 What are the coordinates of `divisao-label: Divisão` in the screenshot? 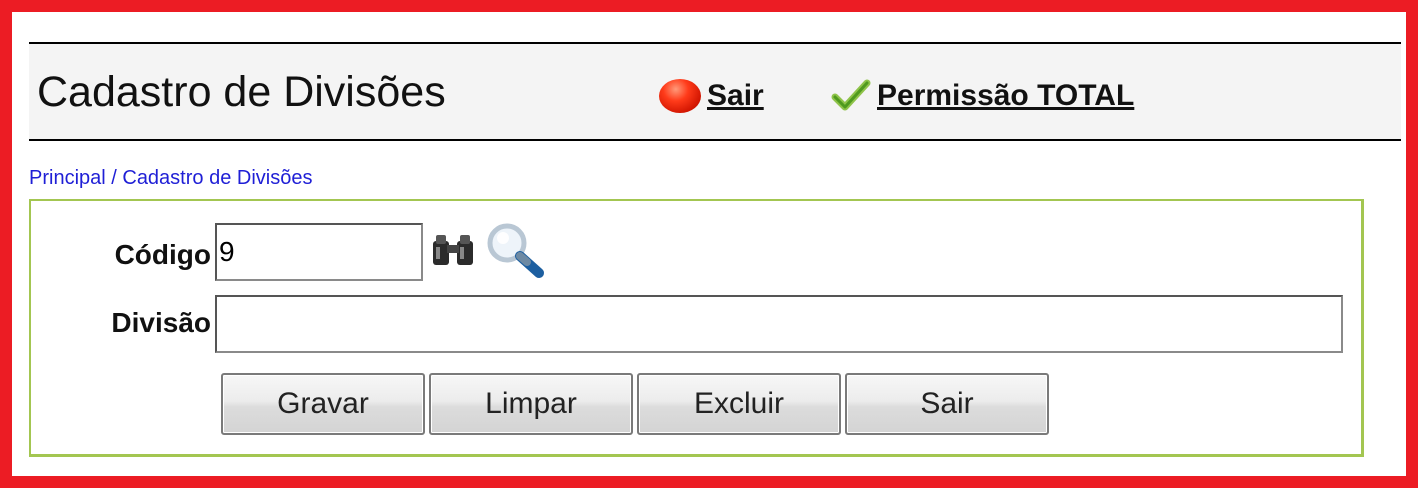 It's located at (161, 322).